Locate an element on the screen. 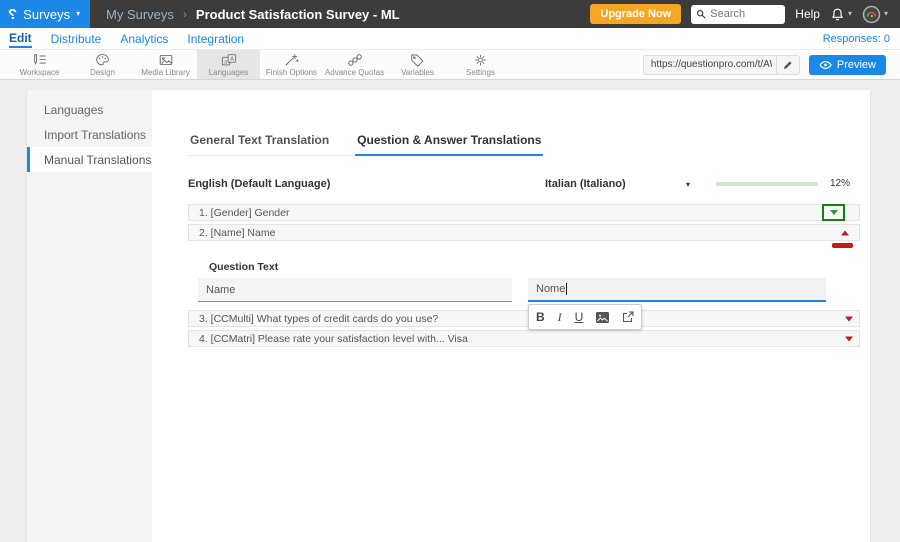 This screenshot has width=900, height=542. topbar-right: Upgrade Now Help ▾ ▾ is located at coordinates (745, 14).